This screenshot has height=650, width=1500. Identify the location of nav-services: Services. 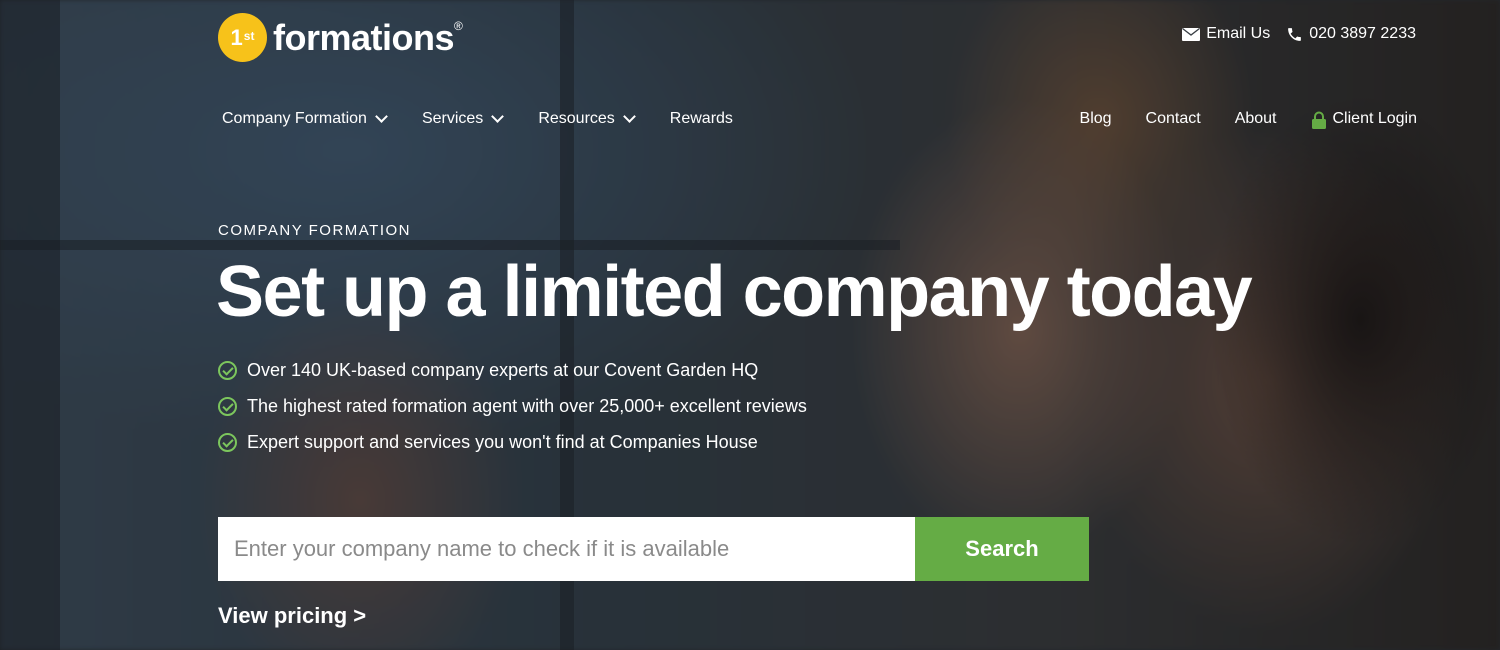
(463, 118).